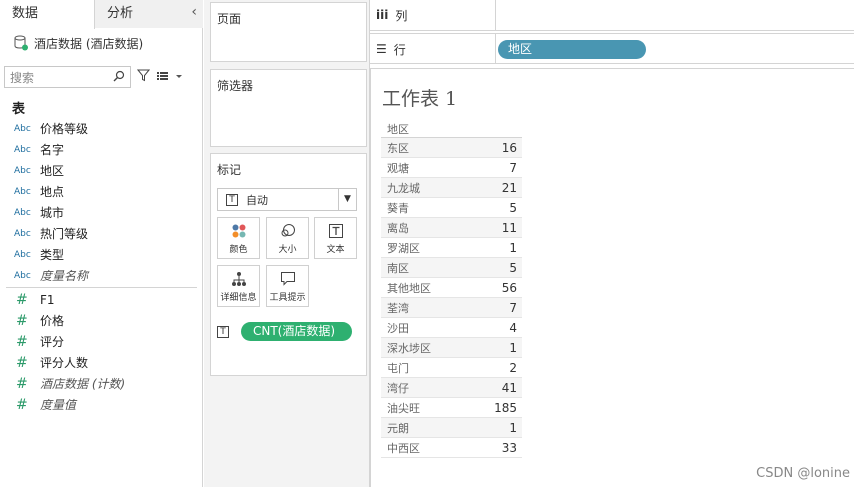 This screenshot has width=854, height=487. What do you see at coordinates (101, 170) in the screenshot?
I see `field-item: Abc 地区` at bounding box center [101, 170].